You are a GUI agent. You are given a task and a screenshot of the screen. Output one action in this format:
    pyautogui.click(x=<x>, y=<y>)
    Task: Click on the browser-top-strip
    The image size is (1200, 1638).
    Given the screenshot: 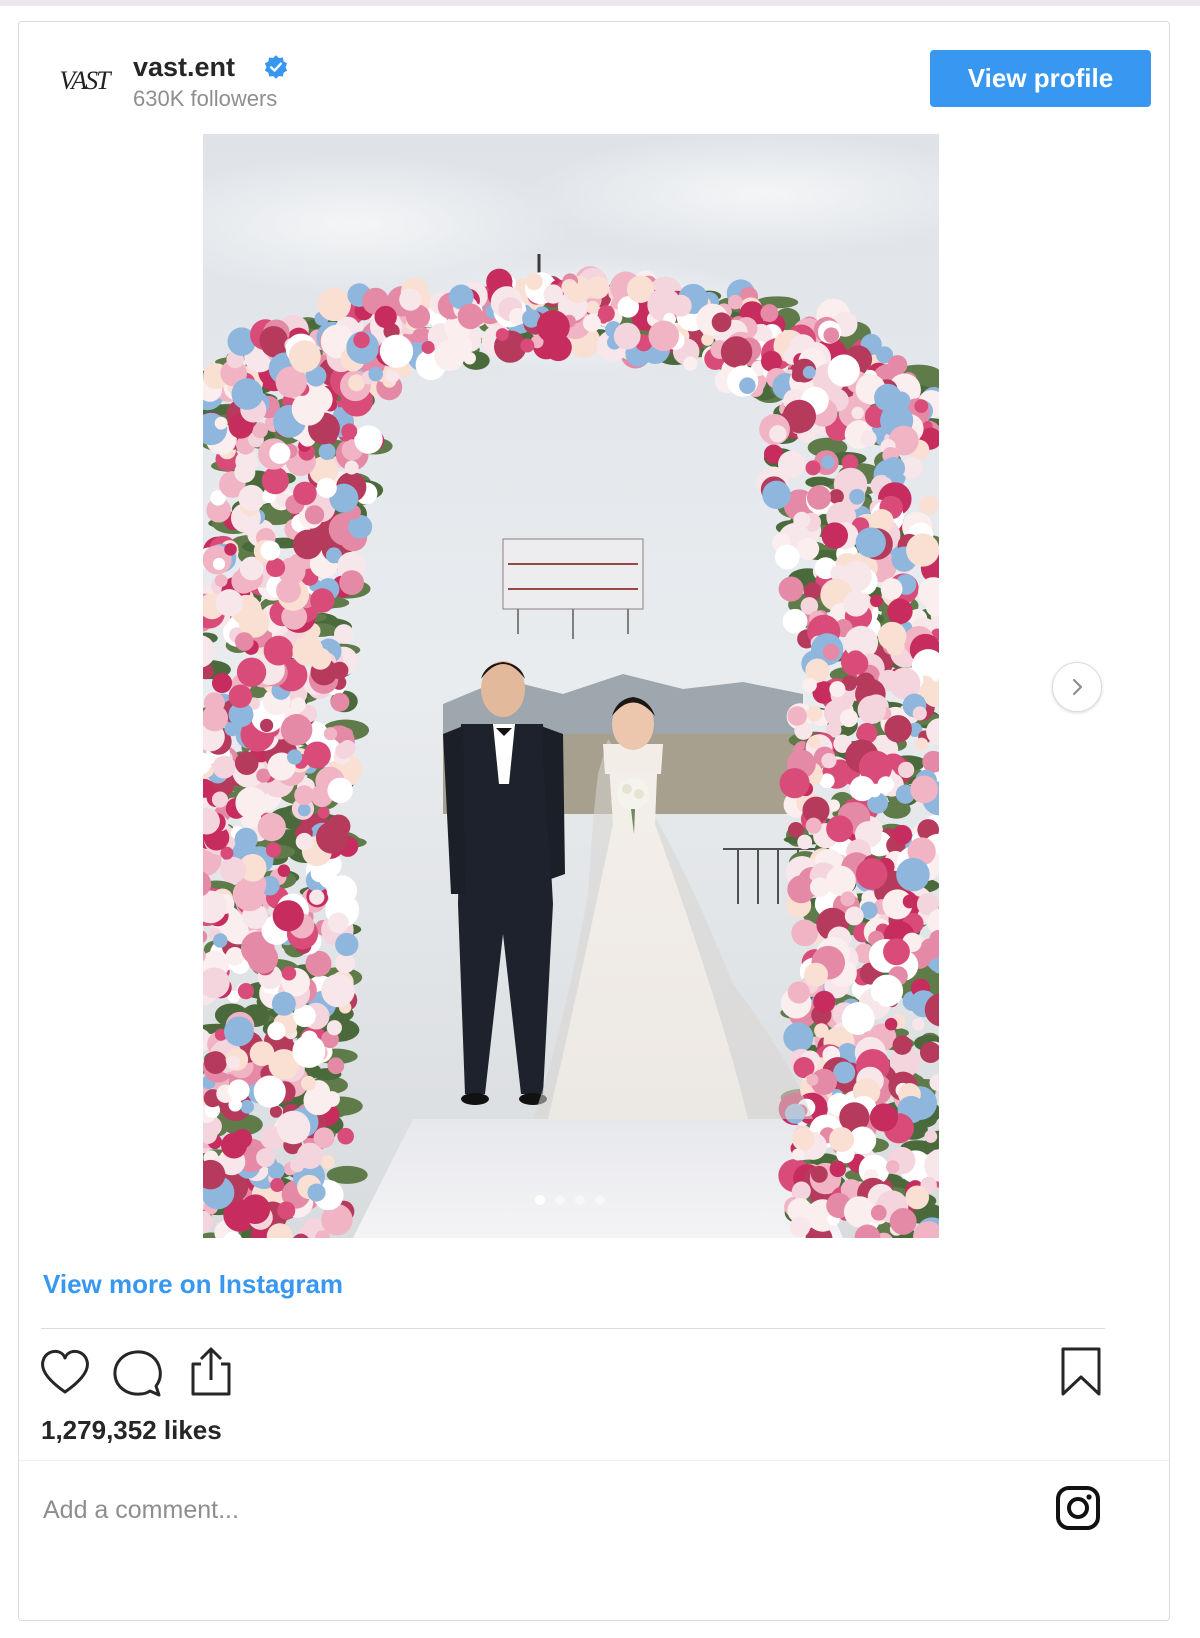 What is the action you would take?
    pyautogui.click(x=600, y=3)
    